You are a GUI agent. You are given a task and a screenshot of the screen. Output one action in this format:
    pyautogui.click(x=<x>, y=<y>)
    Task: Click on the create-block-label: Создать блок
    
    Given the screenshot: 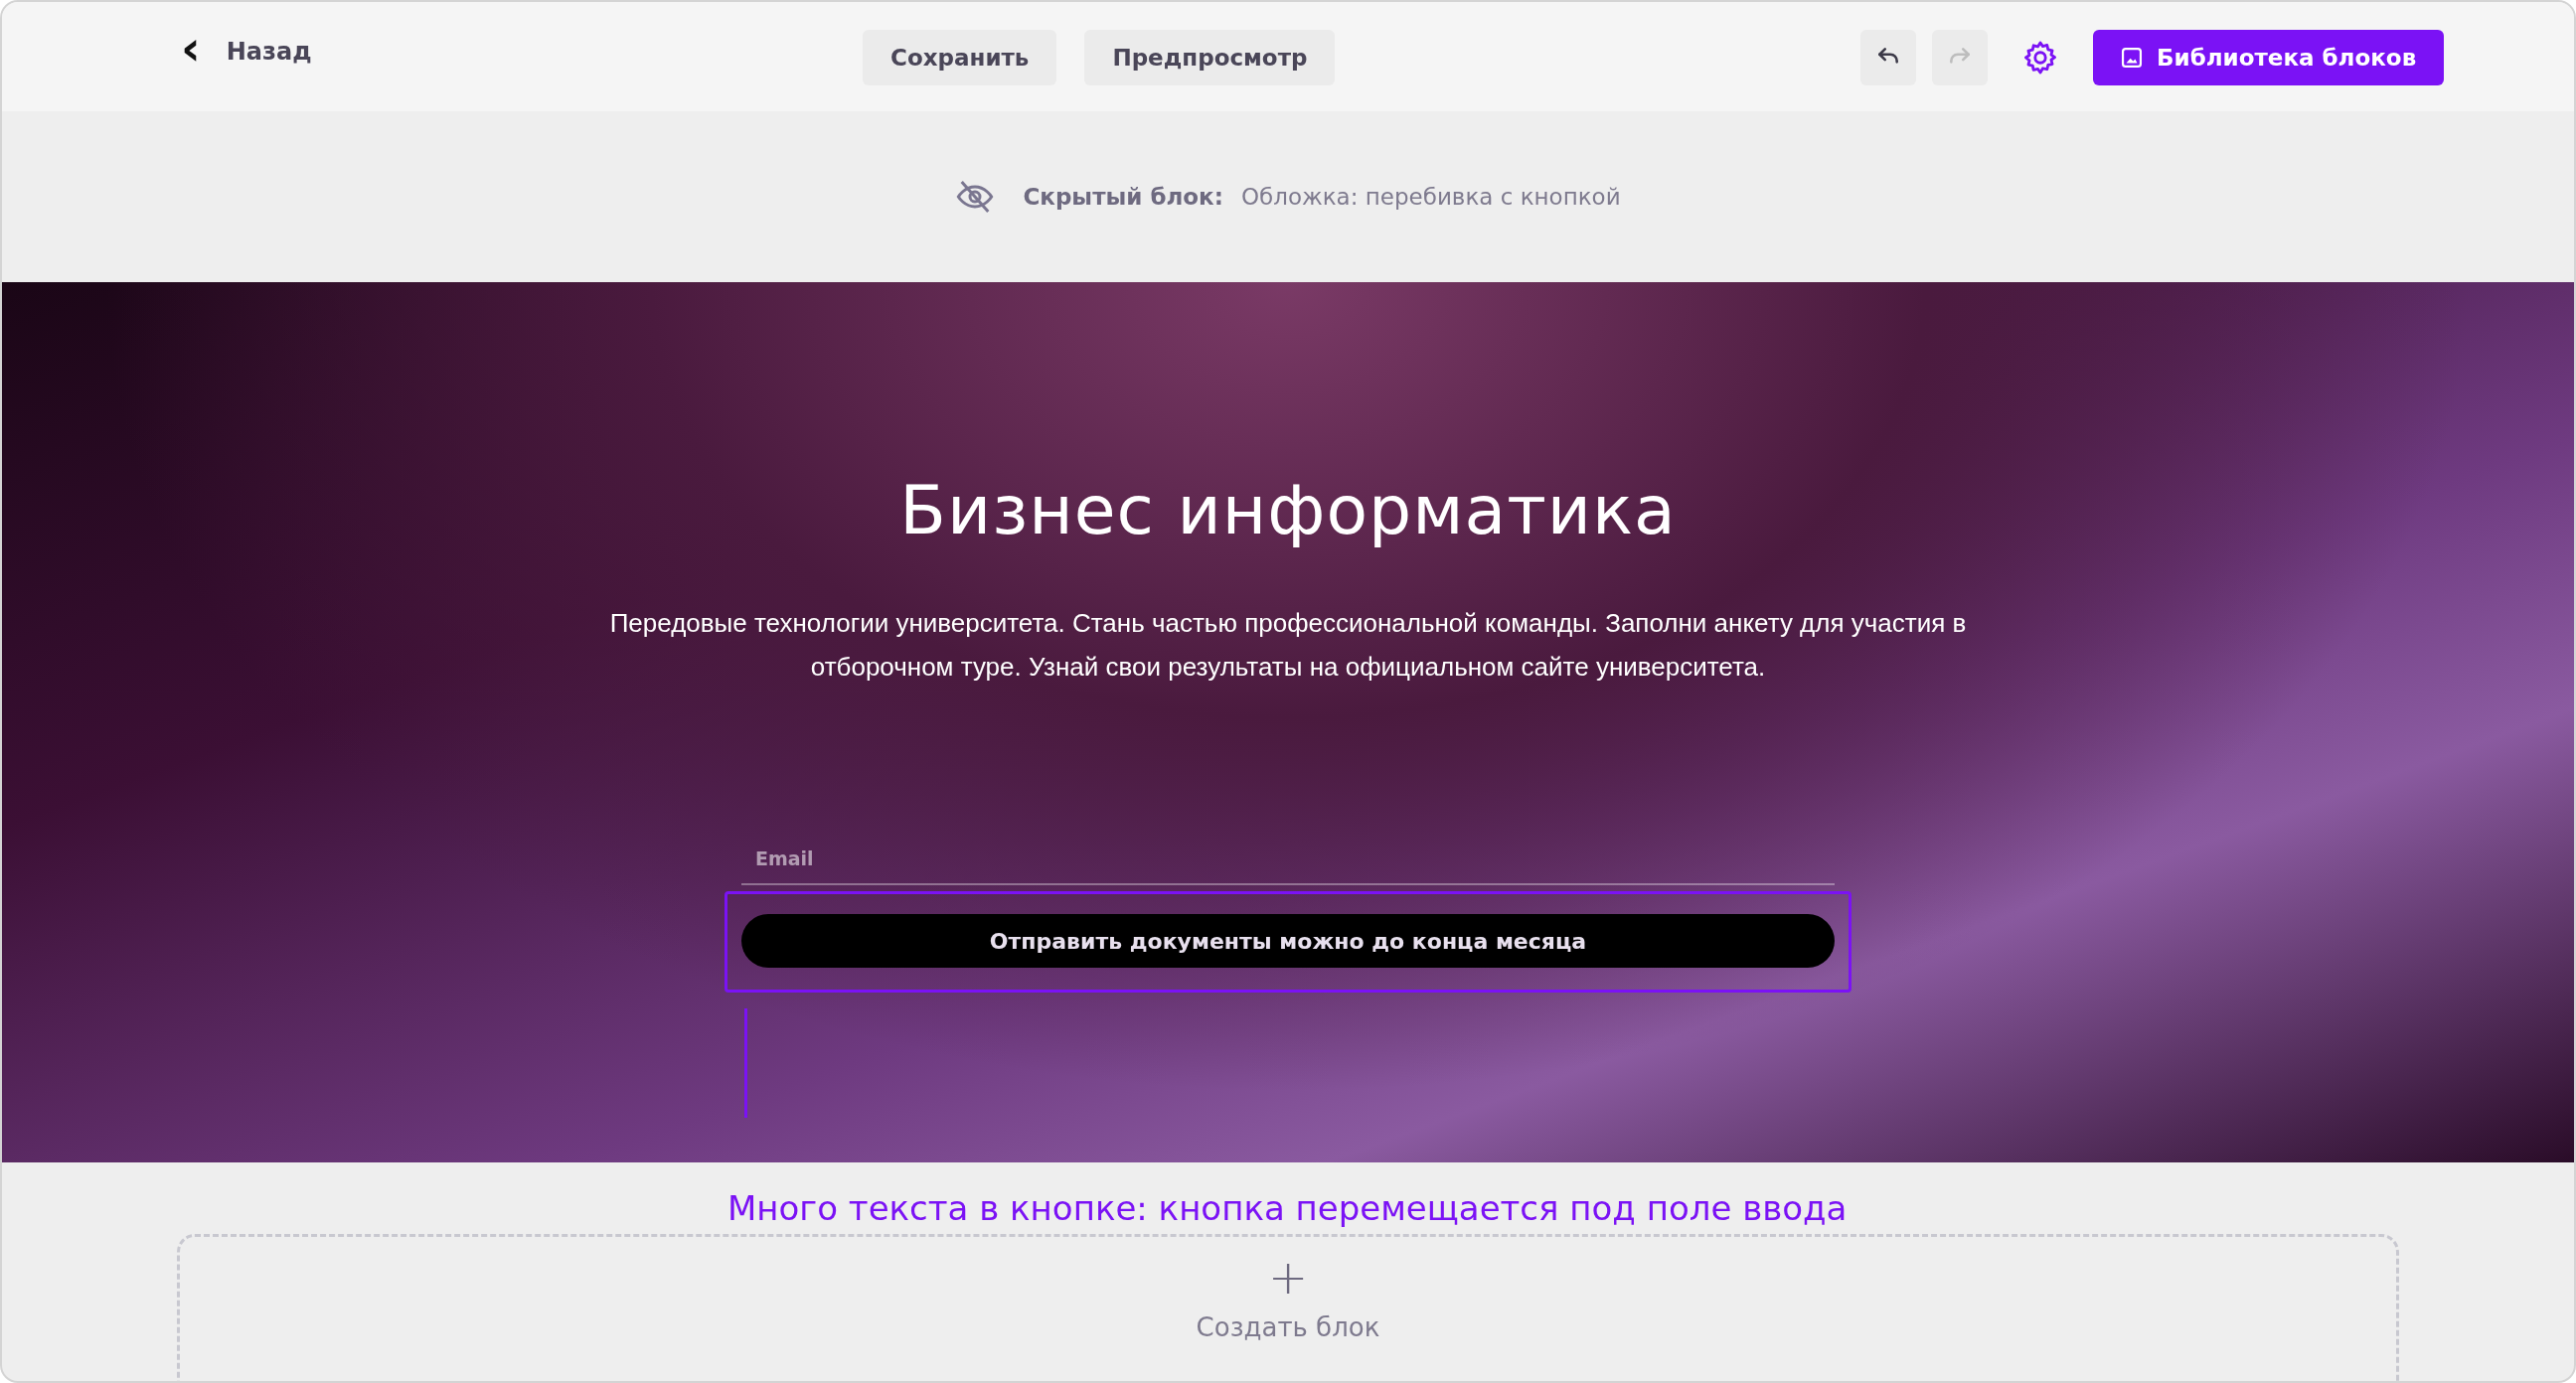 What is the action you would take?
    pyautogui.click(x=1288, y=1327)
    